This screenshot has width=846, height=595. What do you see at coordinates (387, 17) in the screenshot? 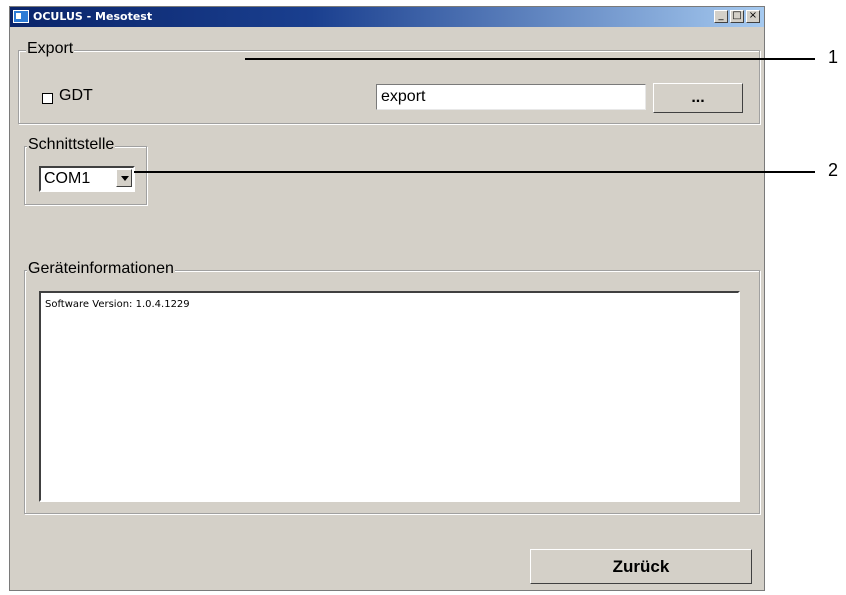
I see `title-bar: OCULUS - Mesotest _ □ ×` at bounding box center [387, 17].